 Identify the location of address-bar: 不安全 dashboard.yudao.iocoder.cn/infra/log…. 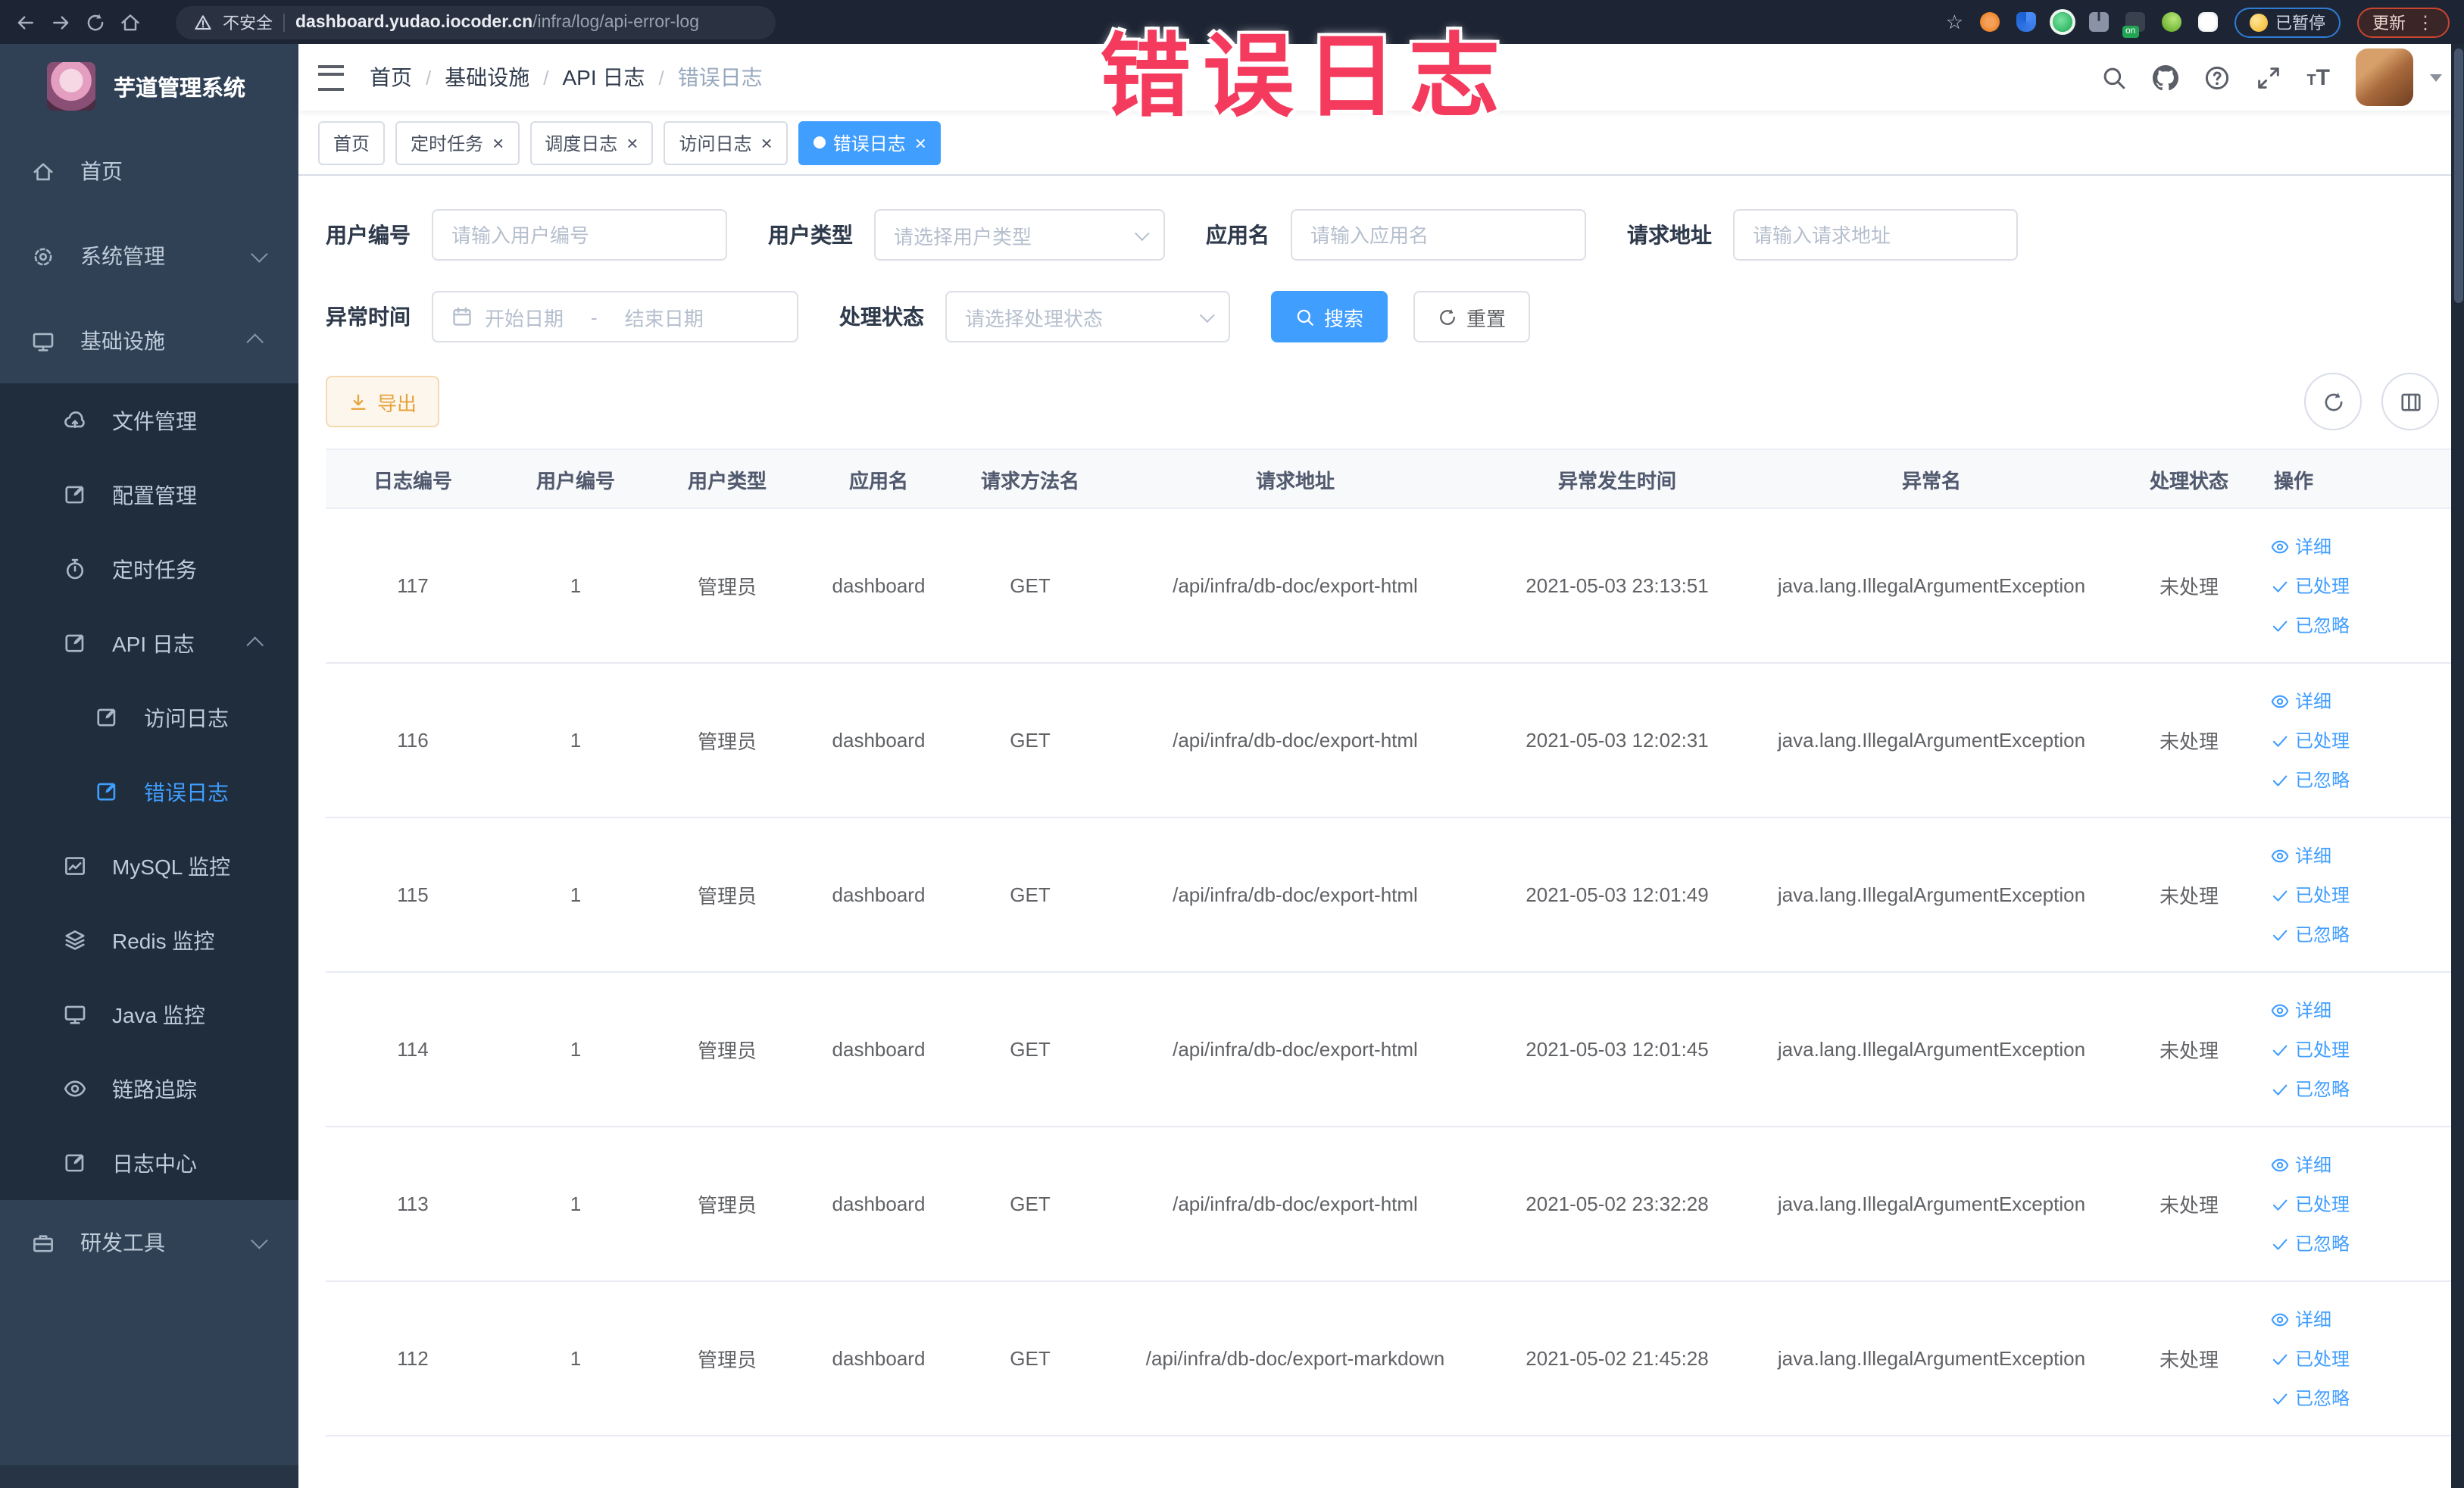
(476, 22).